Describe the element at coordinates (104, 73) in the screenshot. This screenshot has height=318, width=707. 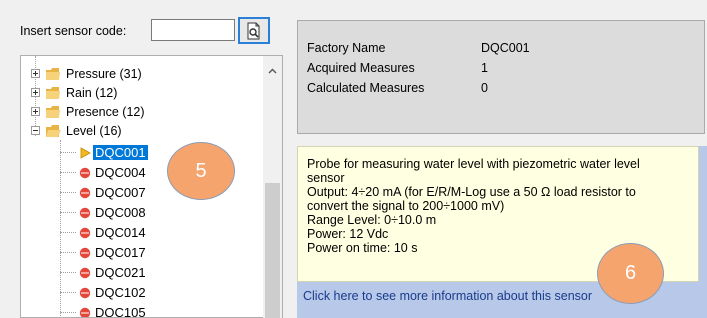
I see `tree-category-label: Pressure (31)` at that location.